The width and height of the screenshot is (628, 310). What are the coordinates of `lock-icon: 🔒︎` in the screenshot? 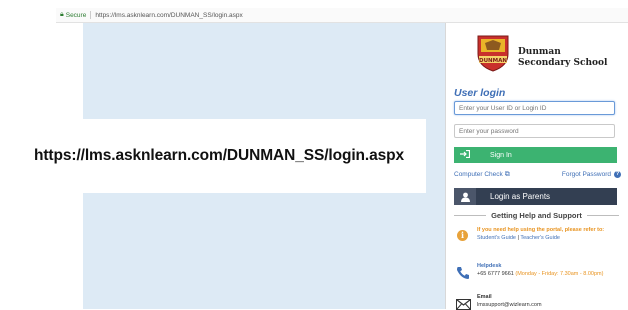 It's located at (62, 14).